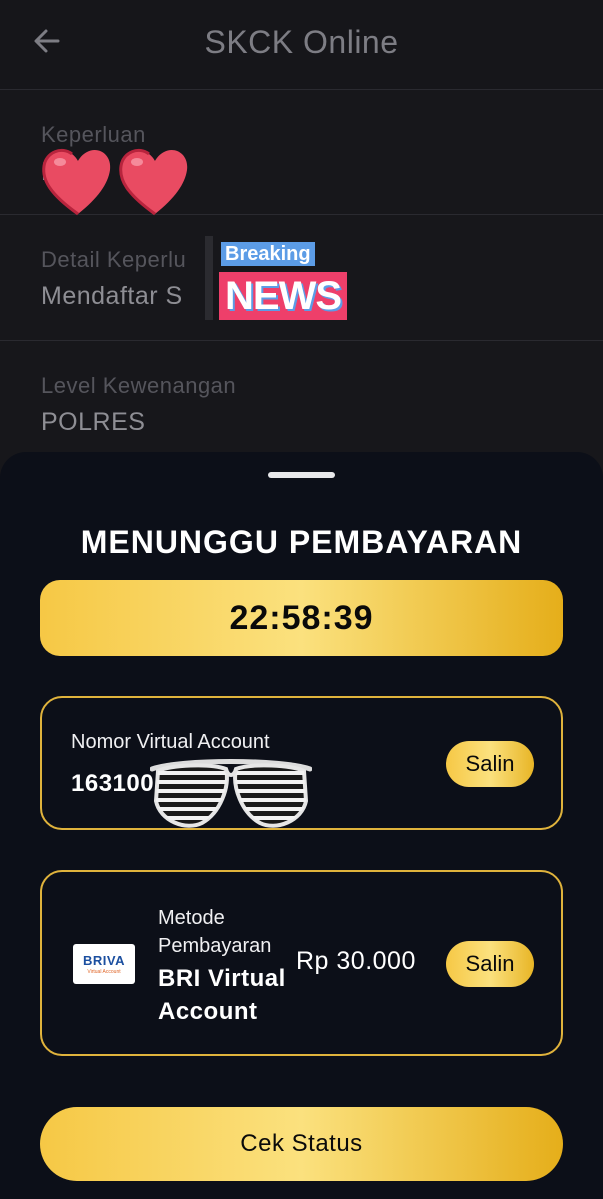 Image resolution: width=603 pixels, height=1199 pixels. I want to click on field-label: Level Kewenangan, so click(139, 385).